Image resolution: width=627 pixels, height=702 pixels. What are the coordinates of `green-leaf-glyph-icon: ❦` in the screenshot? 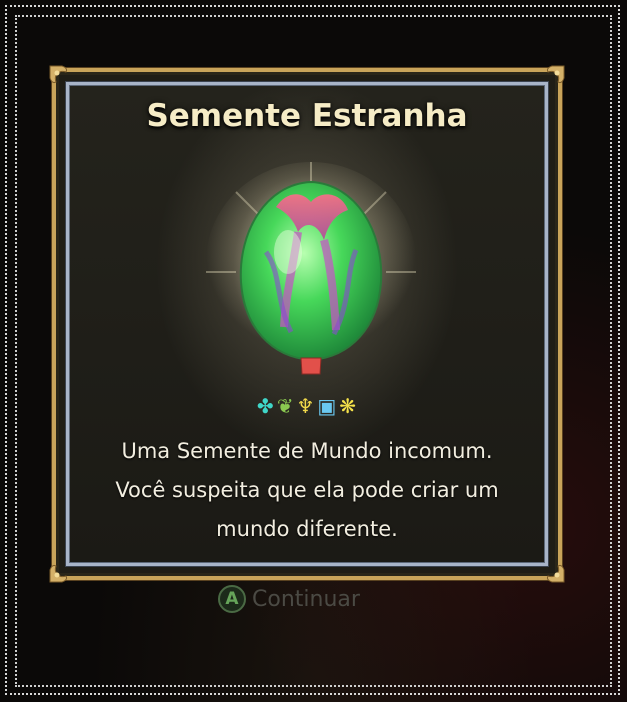 It's located at (285, 406).